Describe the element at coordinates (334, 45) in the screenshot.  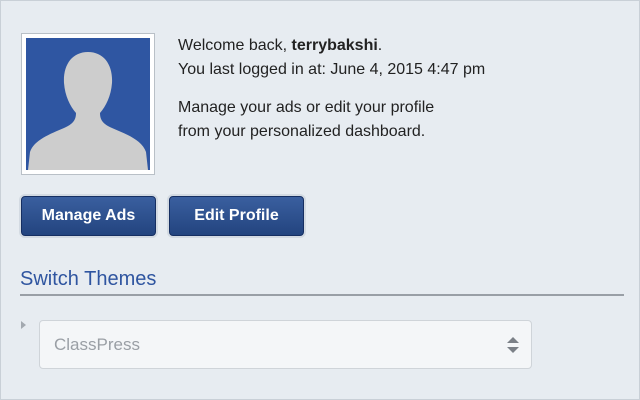
I see `username: terrybakshi` at that location.